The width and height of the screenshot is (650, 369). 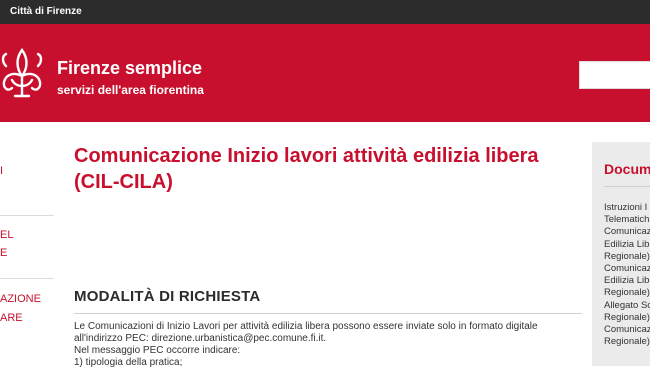 I want to click on section-divider, so click(x=328, y=313).